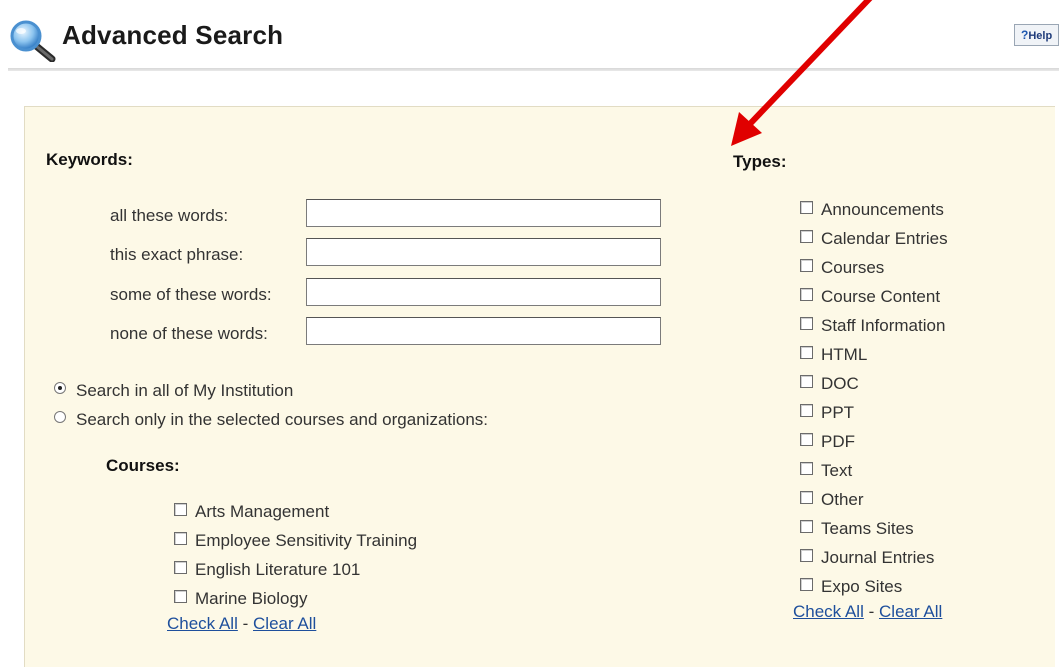  I want to click on type-item: Text, so click(826, 471).